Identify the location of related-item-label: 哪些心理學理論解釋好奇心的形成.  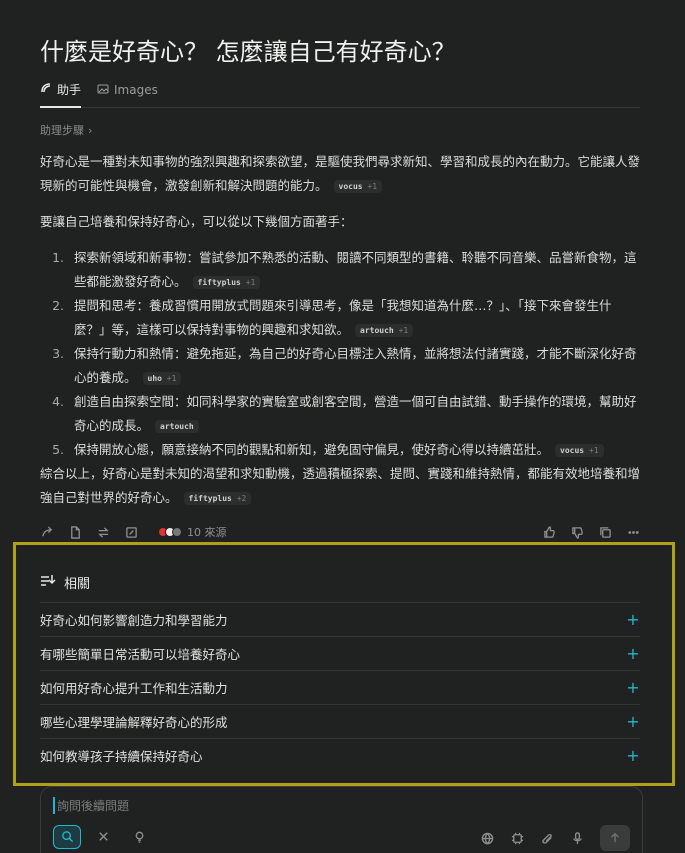
(134, 722).